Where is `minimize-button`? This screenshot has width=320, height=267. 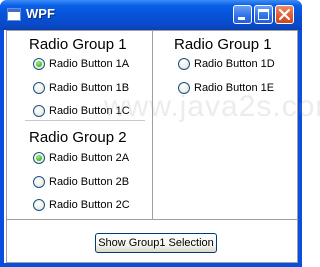 minimize-button is located at coordinates (242, 14).